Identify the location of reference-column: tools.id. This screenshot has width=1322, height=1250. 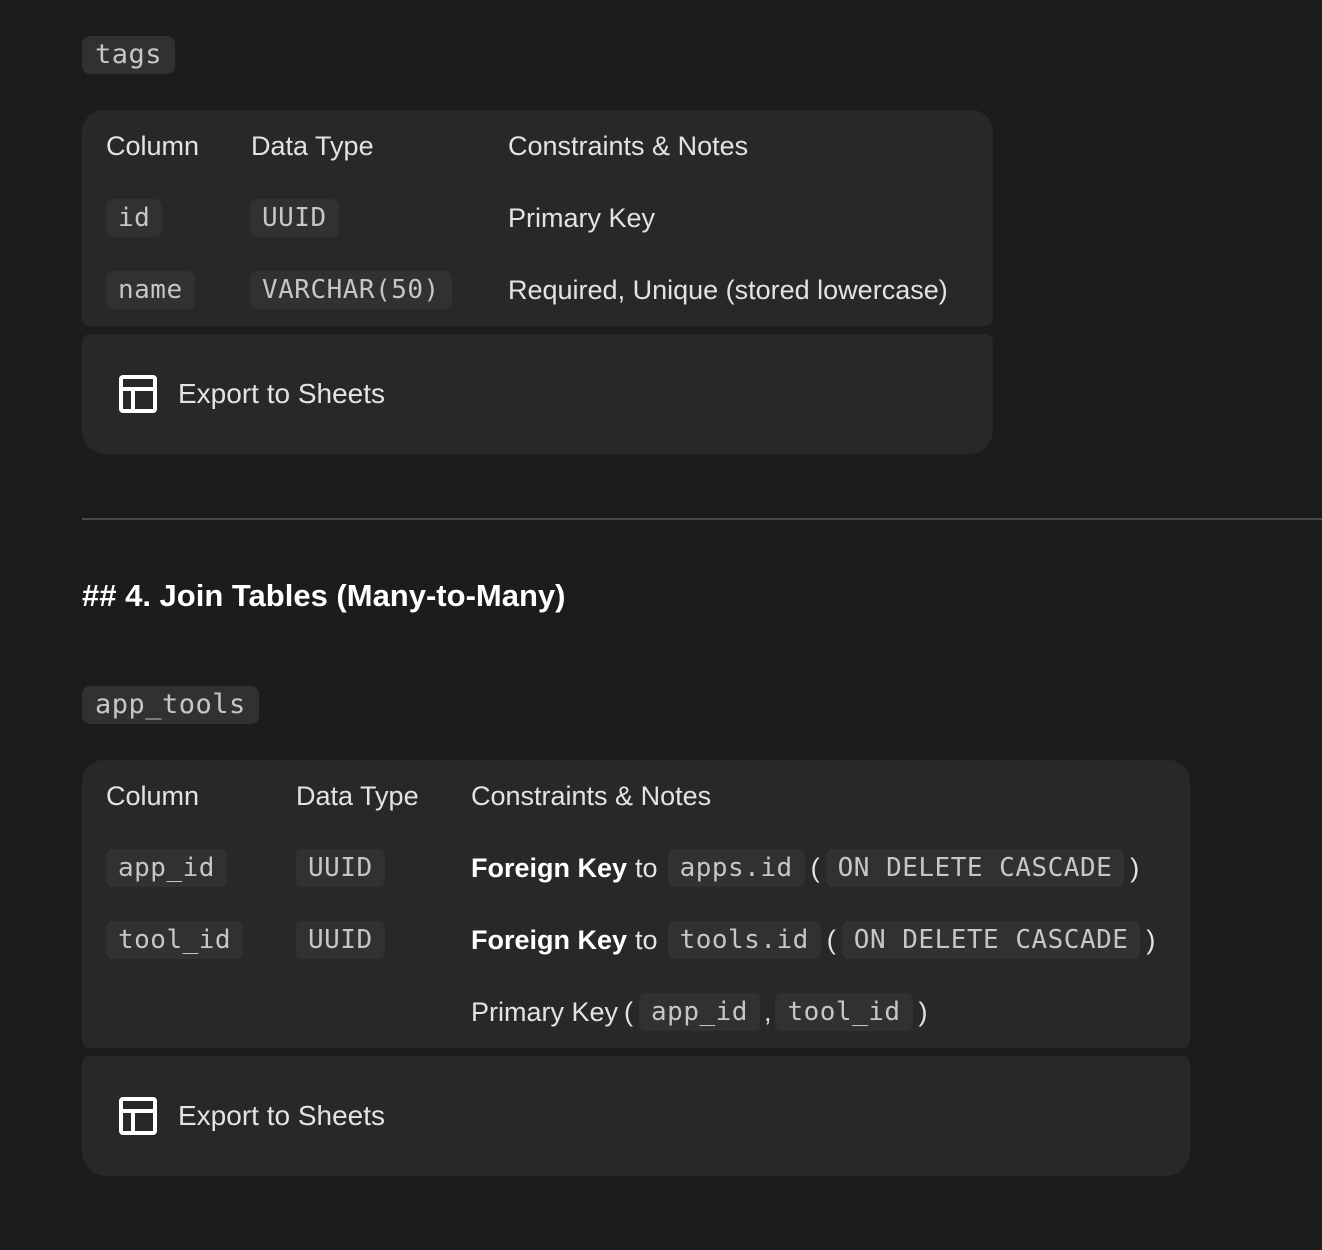
(744, 940).